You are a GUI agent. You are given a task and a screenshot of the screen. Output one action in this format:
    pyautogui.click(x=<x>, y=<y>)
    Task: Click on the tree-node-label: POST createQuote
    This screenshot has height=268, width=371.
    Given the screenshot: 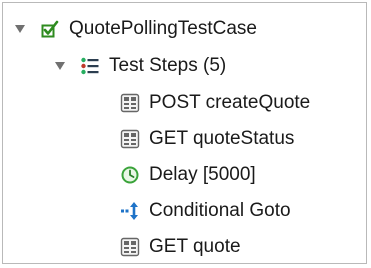 What is the action you would take?
    pyautogui.click(x=230, y=102)
    